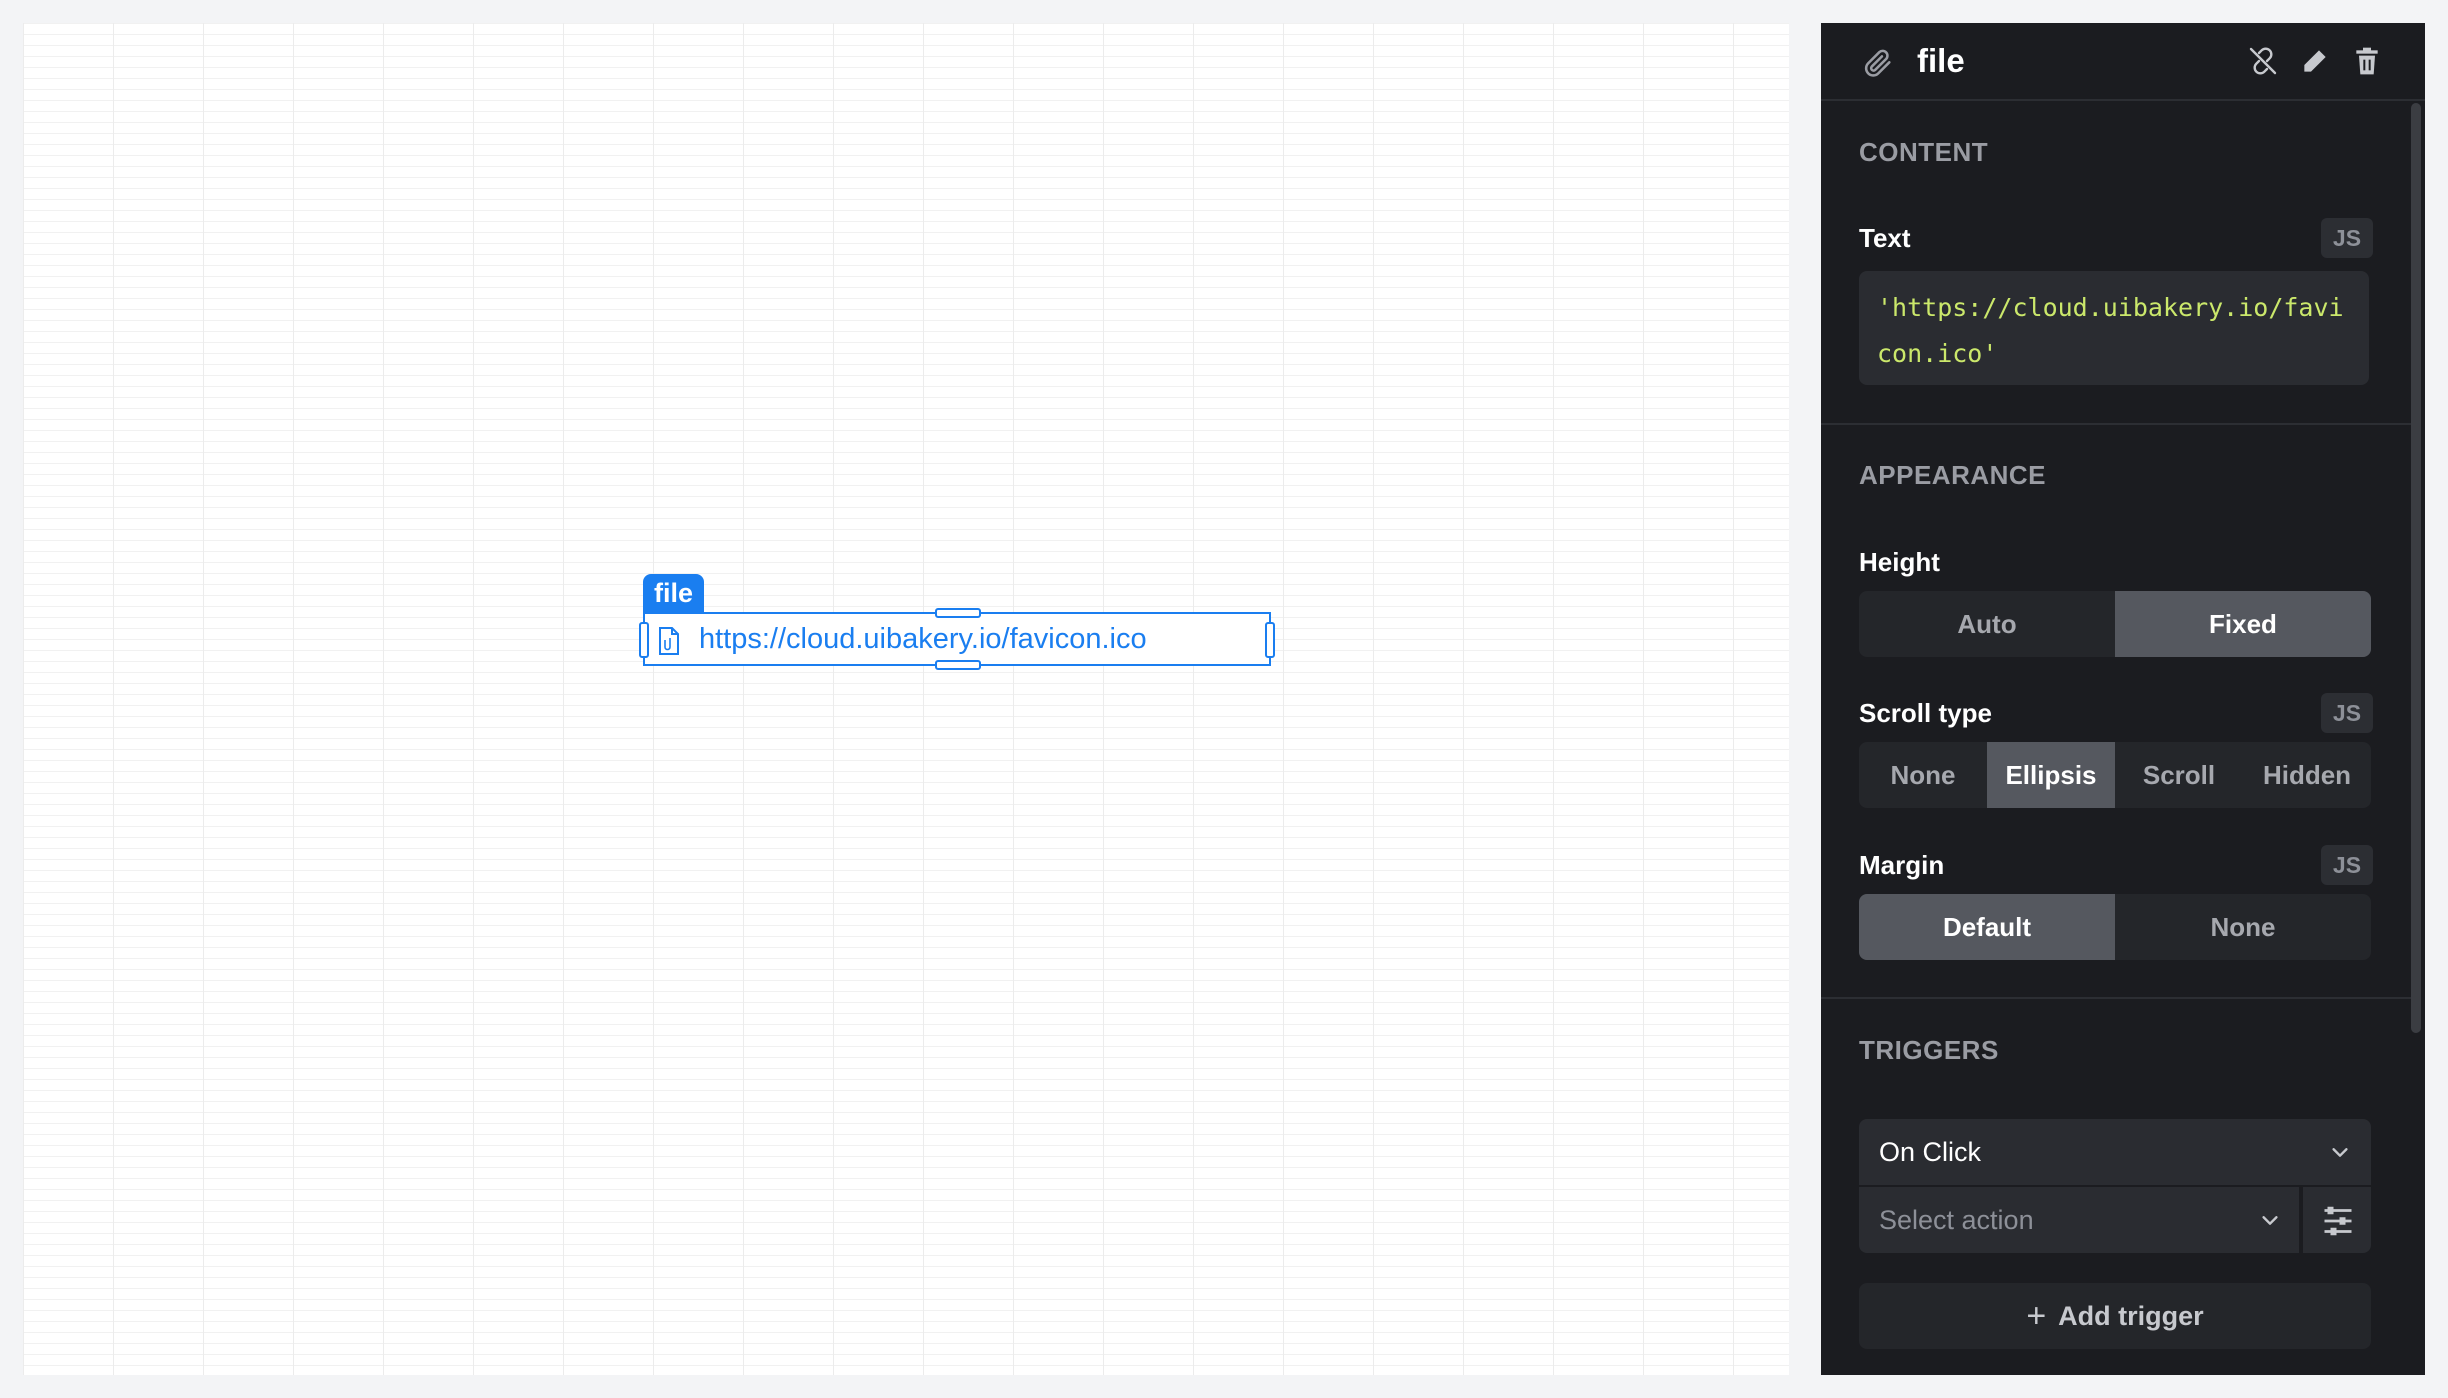 The image size is (2448, 1398). I want to click on text-js-toggle: JS, so click(2347, 238).